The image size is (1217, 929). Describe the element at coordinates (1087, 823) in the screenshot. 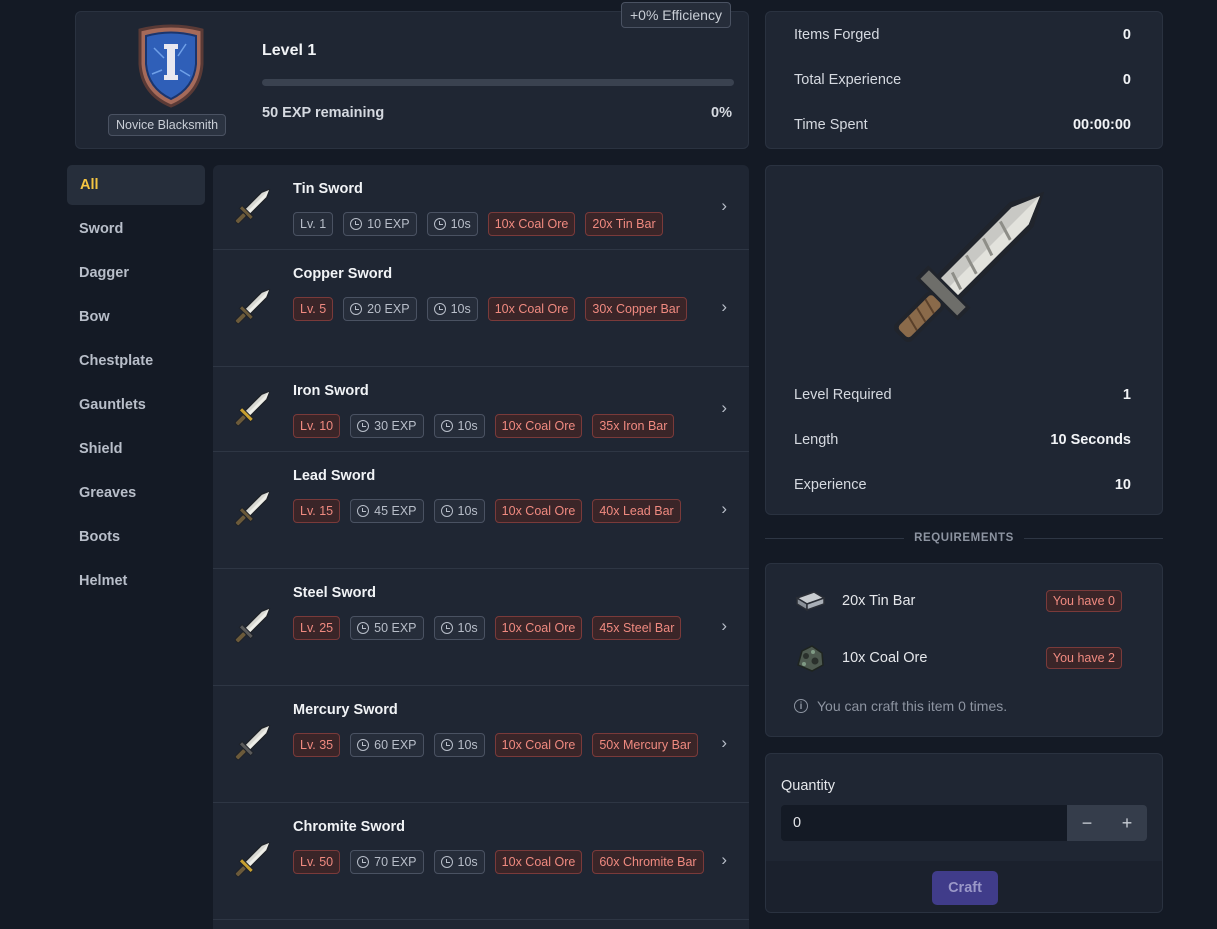

I see `quantity-decrement-button: −` at that location.